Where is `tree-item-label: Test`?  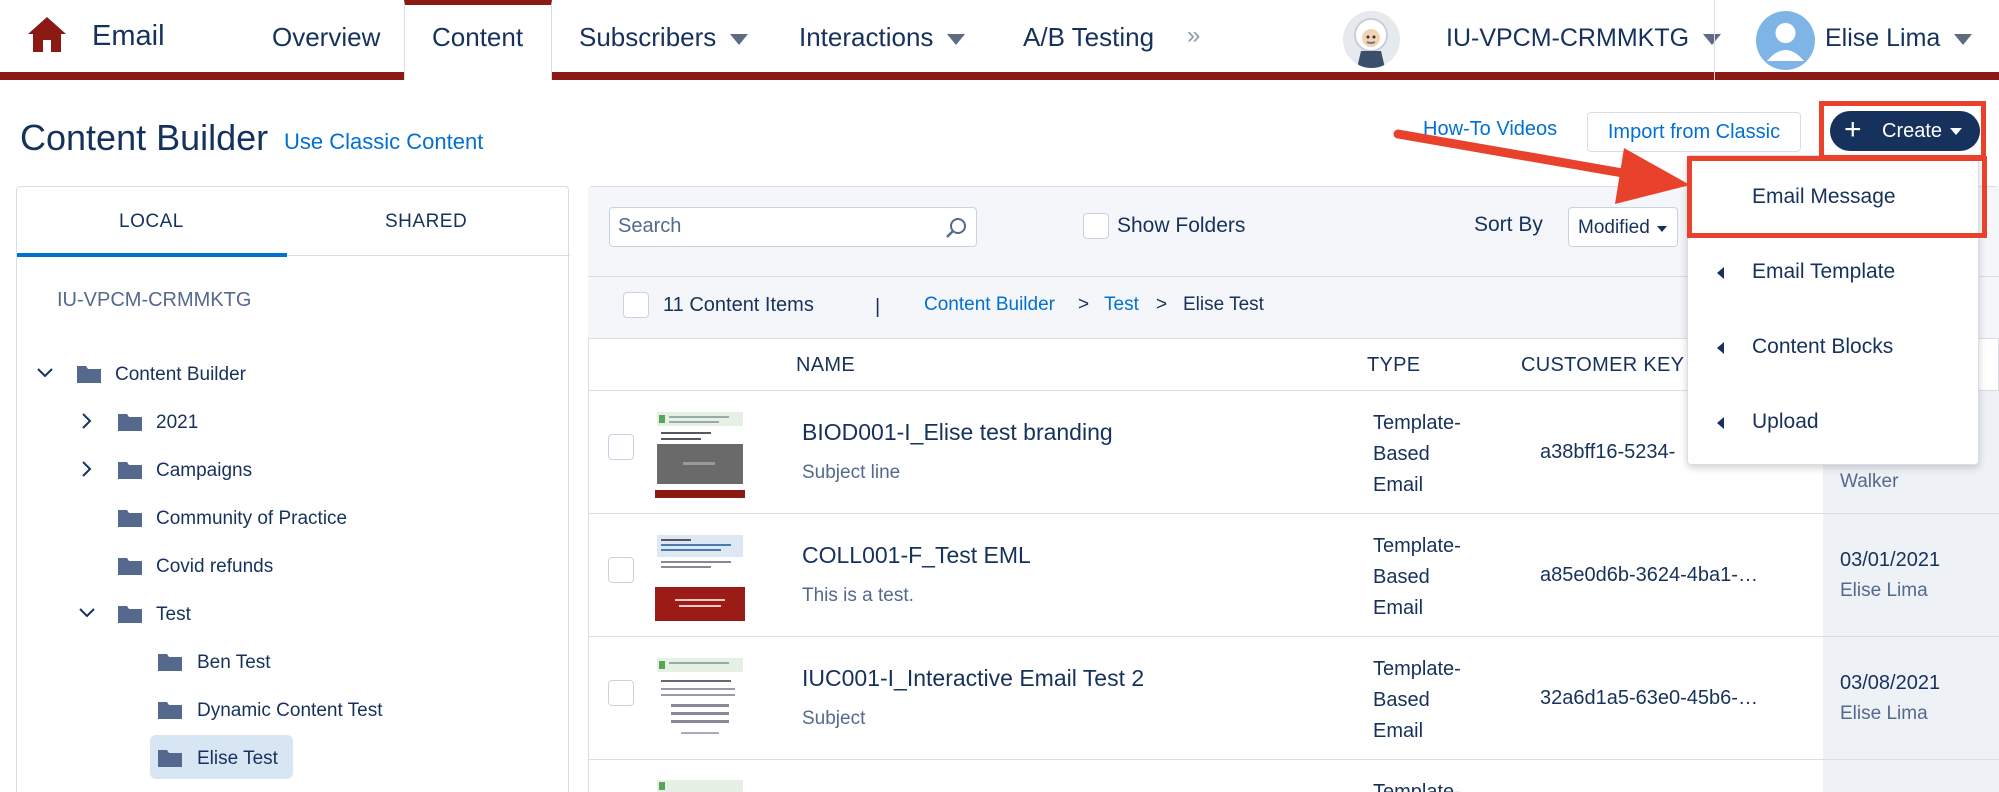
tree-item-label: Test is located at coordinates (173, 614).